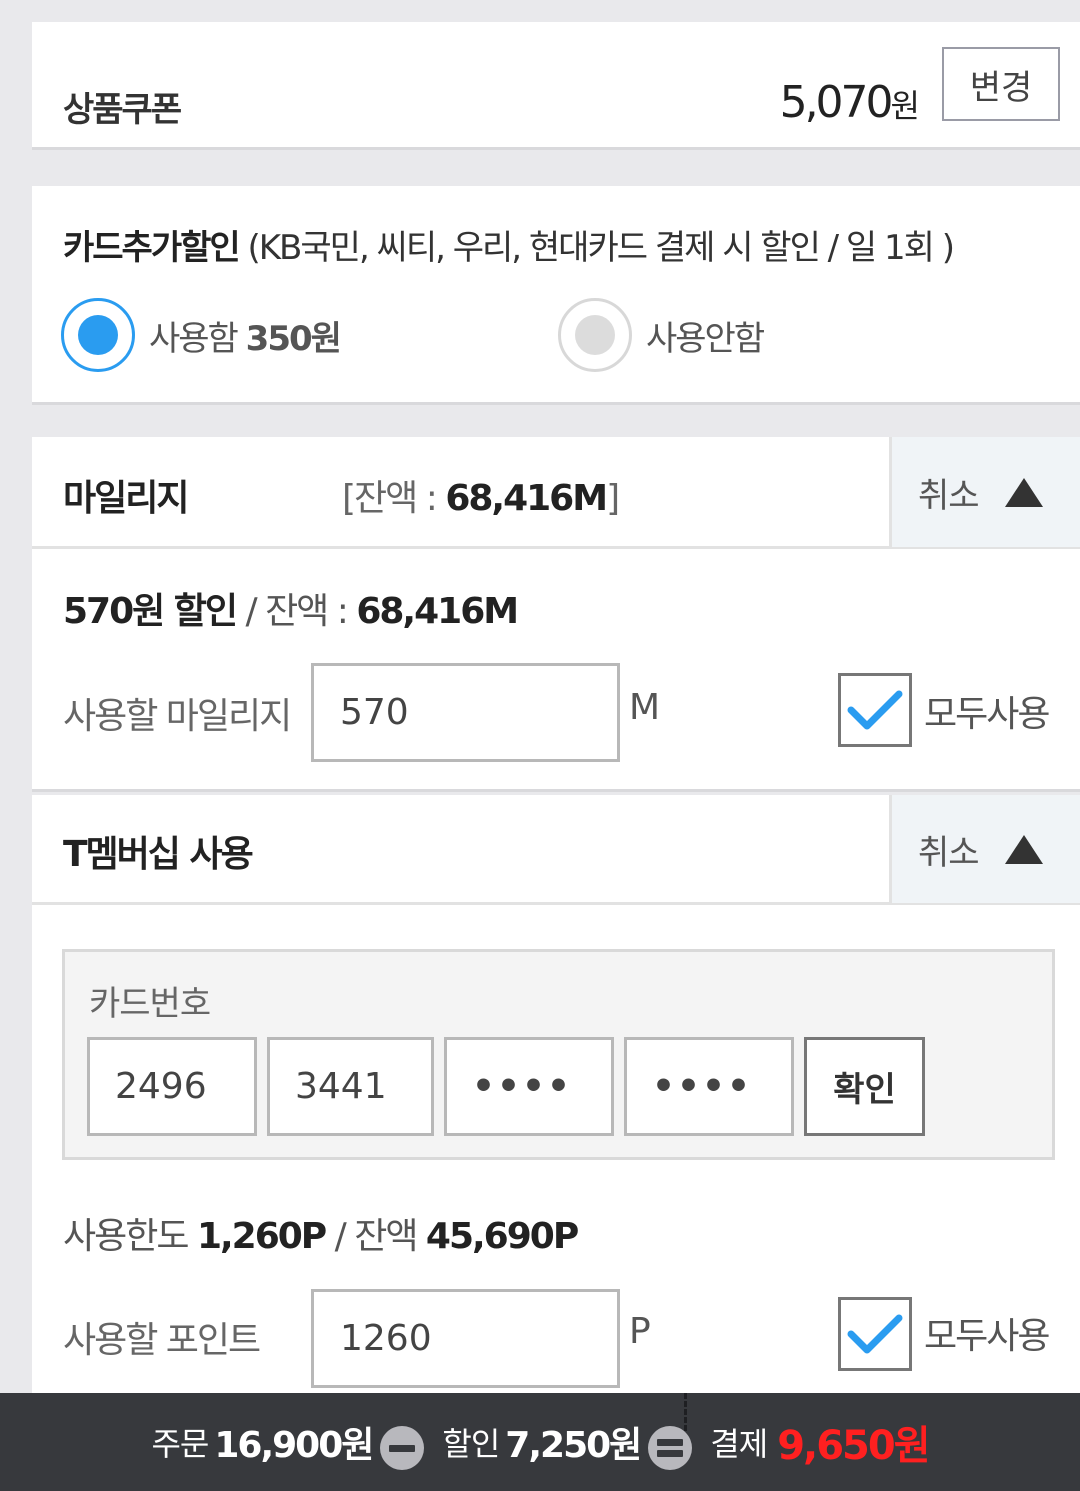 The image size is (1080, 1491). Describe the element at coordinates (984, 849) in the screenshot. I see `tmembership-cancel-toggle: 취소` at that location.